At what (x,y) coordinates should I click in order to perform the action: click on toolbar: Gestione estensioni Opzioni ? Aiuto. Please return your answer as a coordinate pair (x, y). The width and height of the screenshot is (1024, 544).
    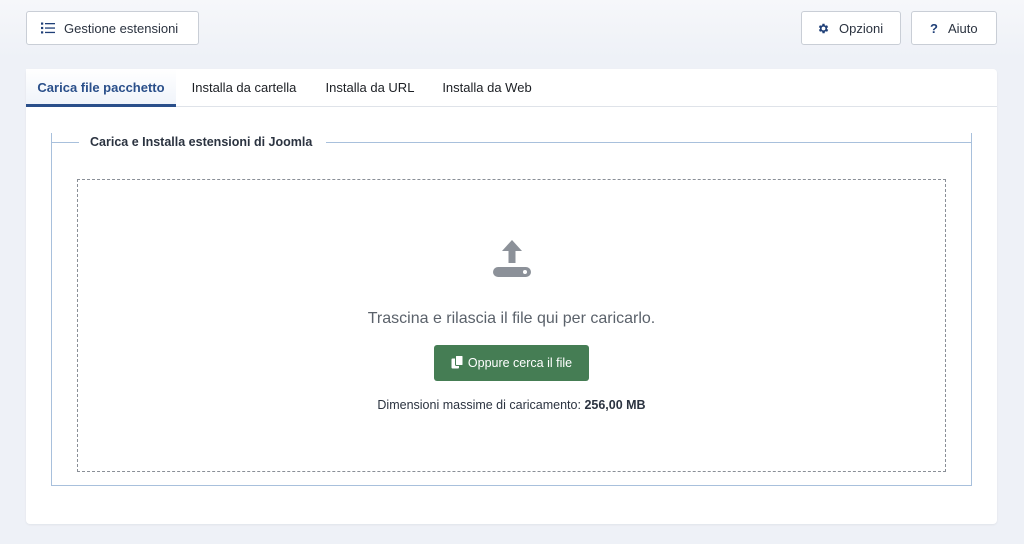
    Looking at the image, I should click on (512, 29).